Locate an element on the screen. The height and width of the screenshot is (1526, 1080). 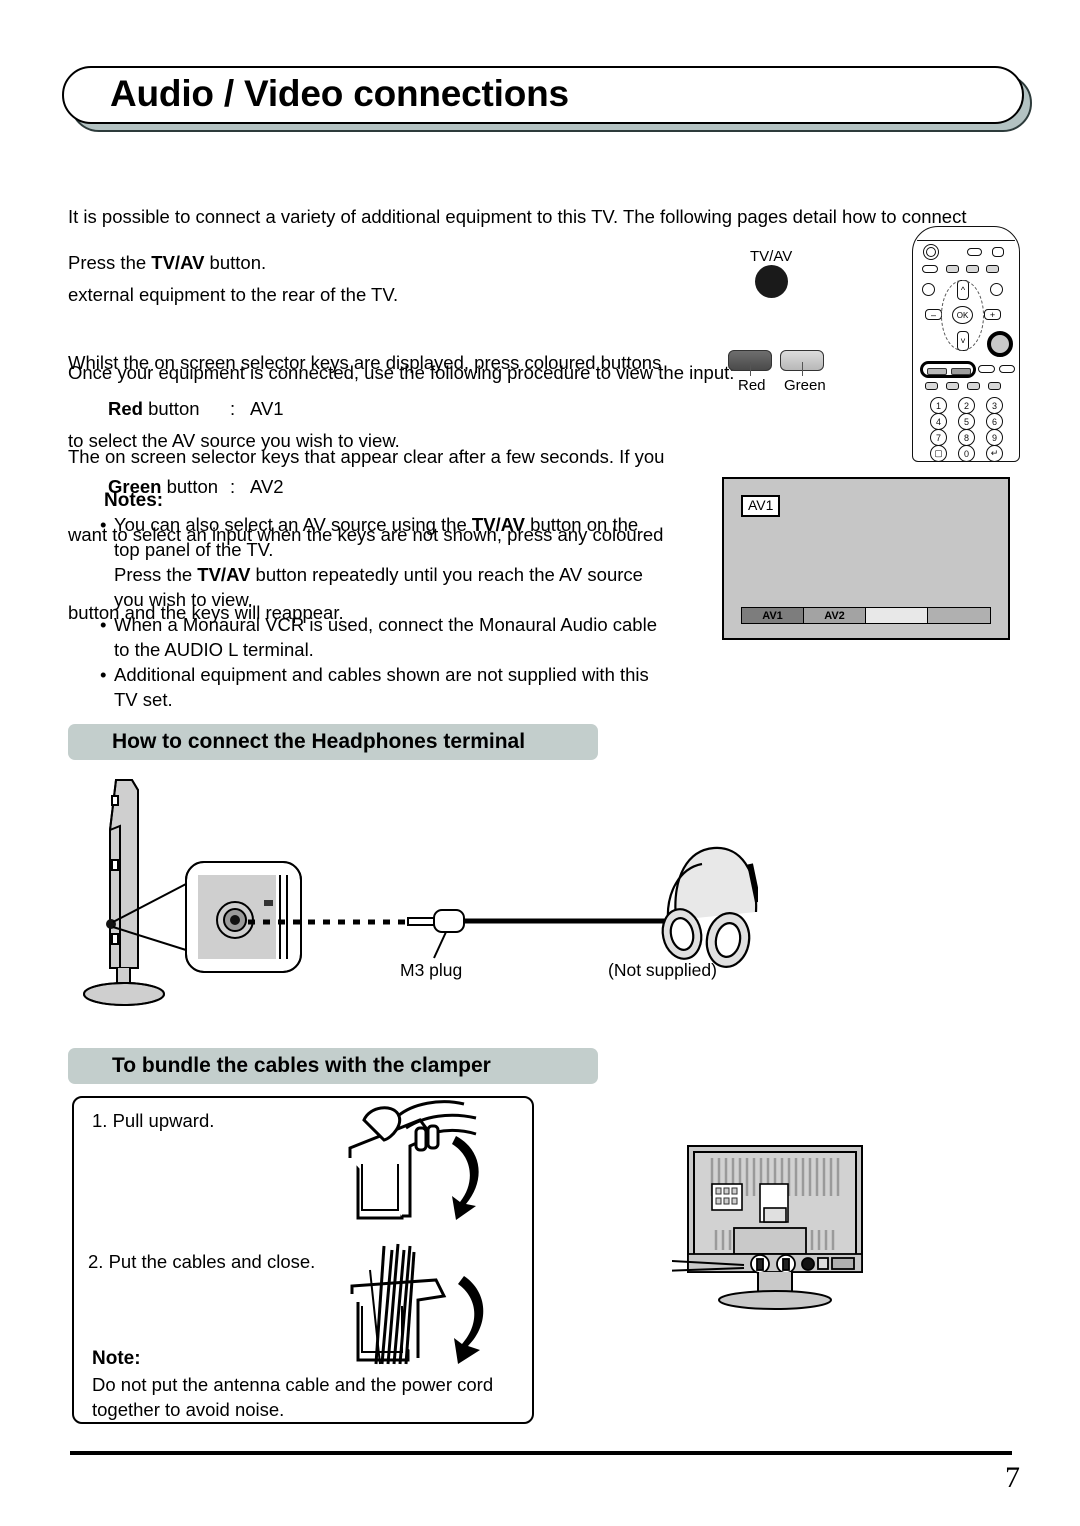
headphones-icon is located at coordinates (709, 907).